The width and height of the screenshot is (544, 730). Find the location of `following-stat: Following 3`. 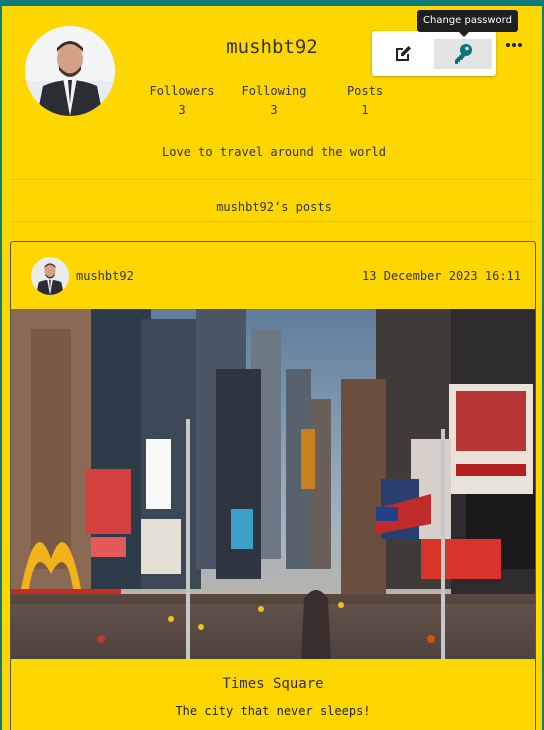

following-stat: Following 3 is located at coordinates (274, 100).